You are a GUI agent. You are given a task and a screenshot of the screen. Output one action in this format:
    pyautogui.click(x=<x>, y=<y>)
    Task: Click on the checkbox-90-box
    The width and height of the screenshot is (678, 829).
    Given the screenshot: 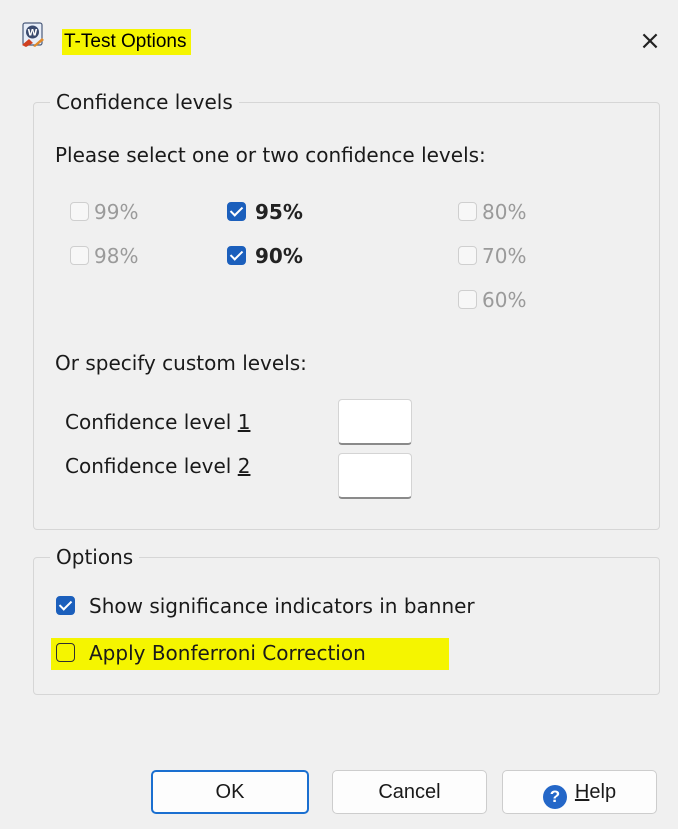 What is the action you would take?
    pyautogui.click(x=236, y=255)
    